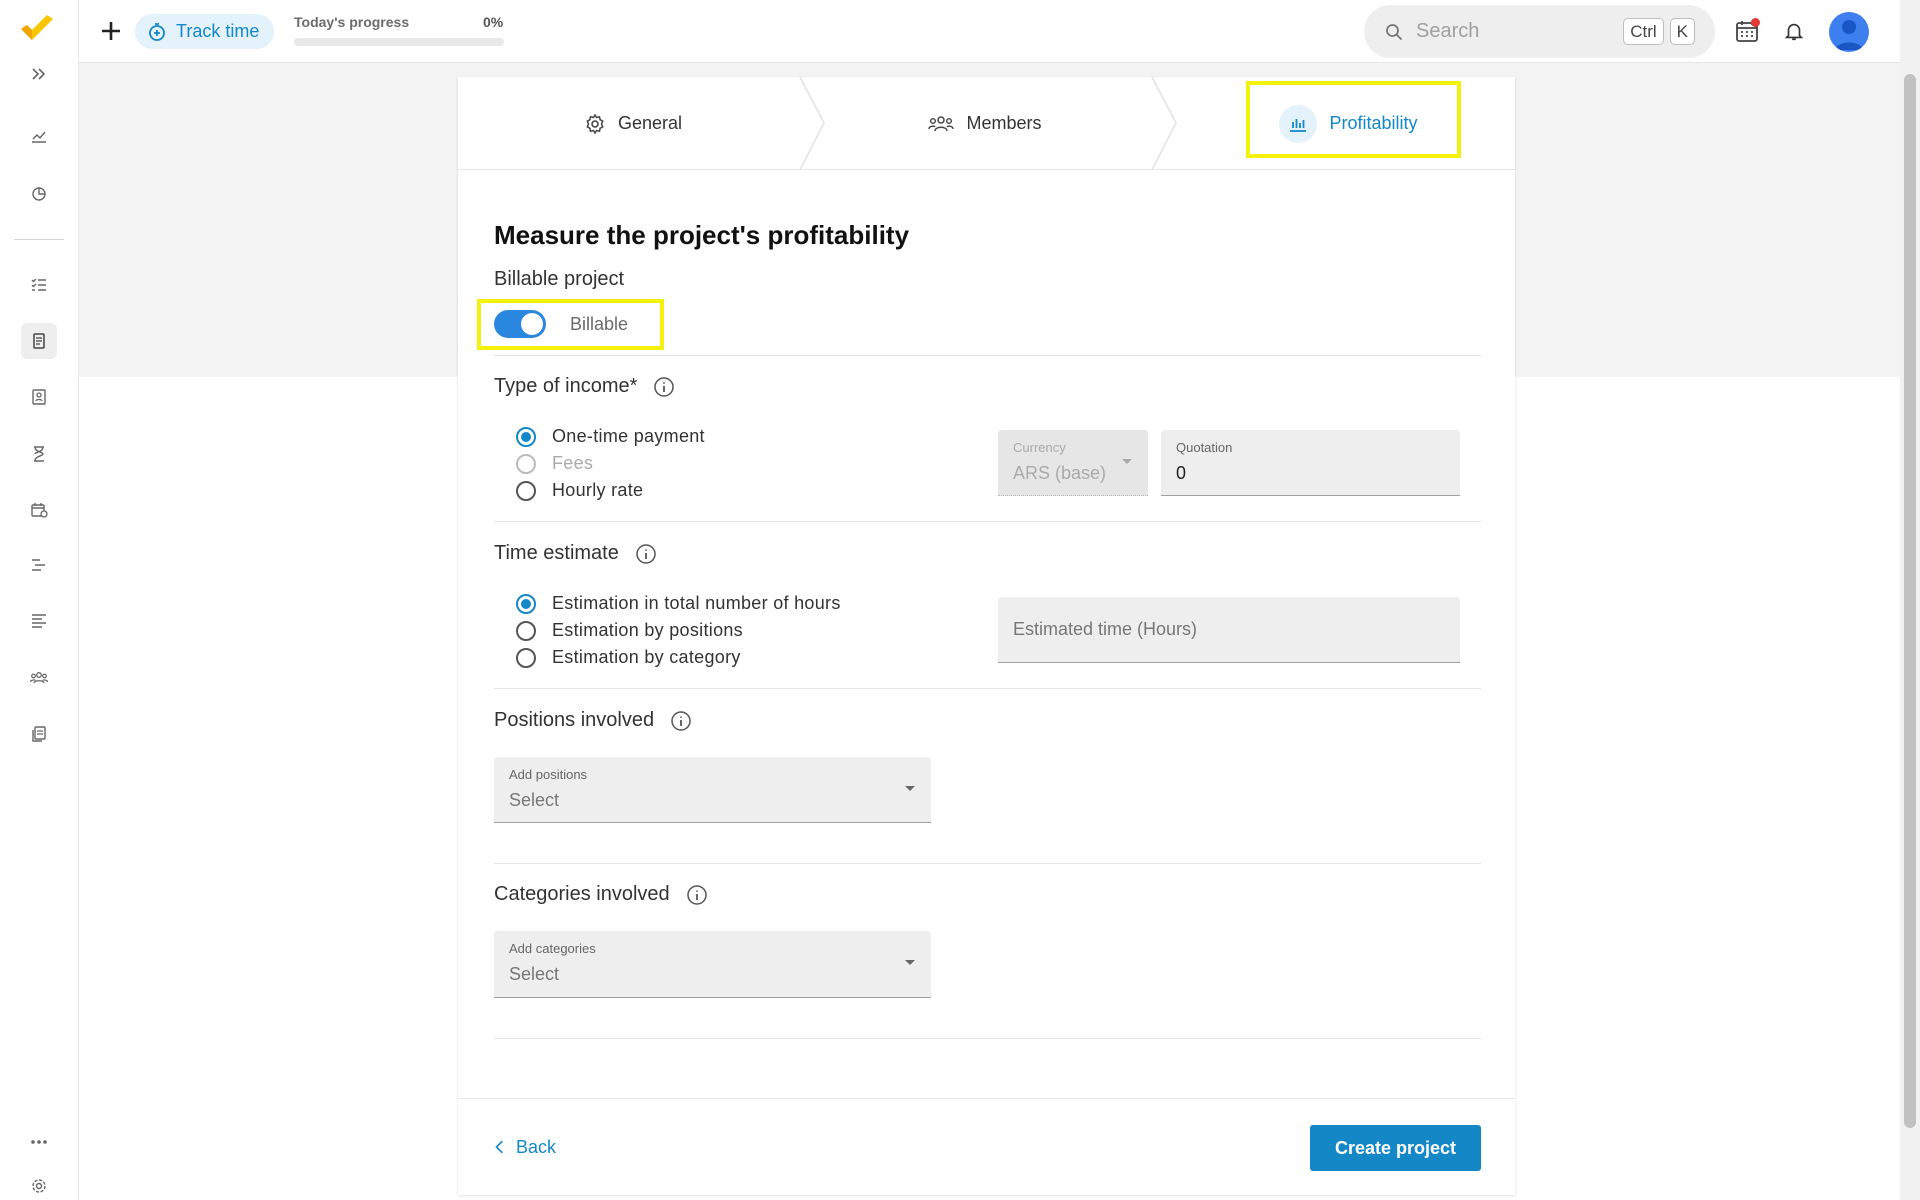 This screenshot has width=1920, height=1200. Describe the element at coordinates (1539, 31) in the screenshot. I see `search-bar: Search Ctrl K` at that location.